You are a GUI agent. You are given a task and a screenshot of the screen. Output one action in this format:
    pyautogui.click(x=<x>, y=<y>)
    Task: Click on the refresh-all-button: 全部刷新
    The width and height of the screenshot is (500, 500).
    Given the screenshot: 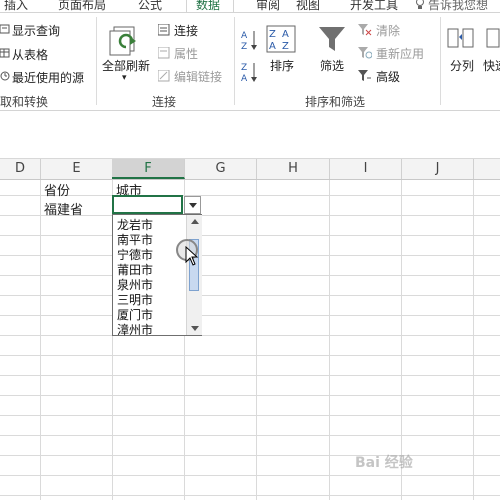 What is the action you would take?
    pyautogui.click(x=126, y=65)
    